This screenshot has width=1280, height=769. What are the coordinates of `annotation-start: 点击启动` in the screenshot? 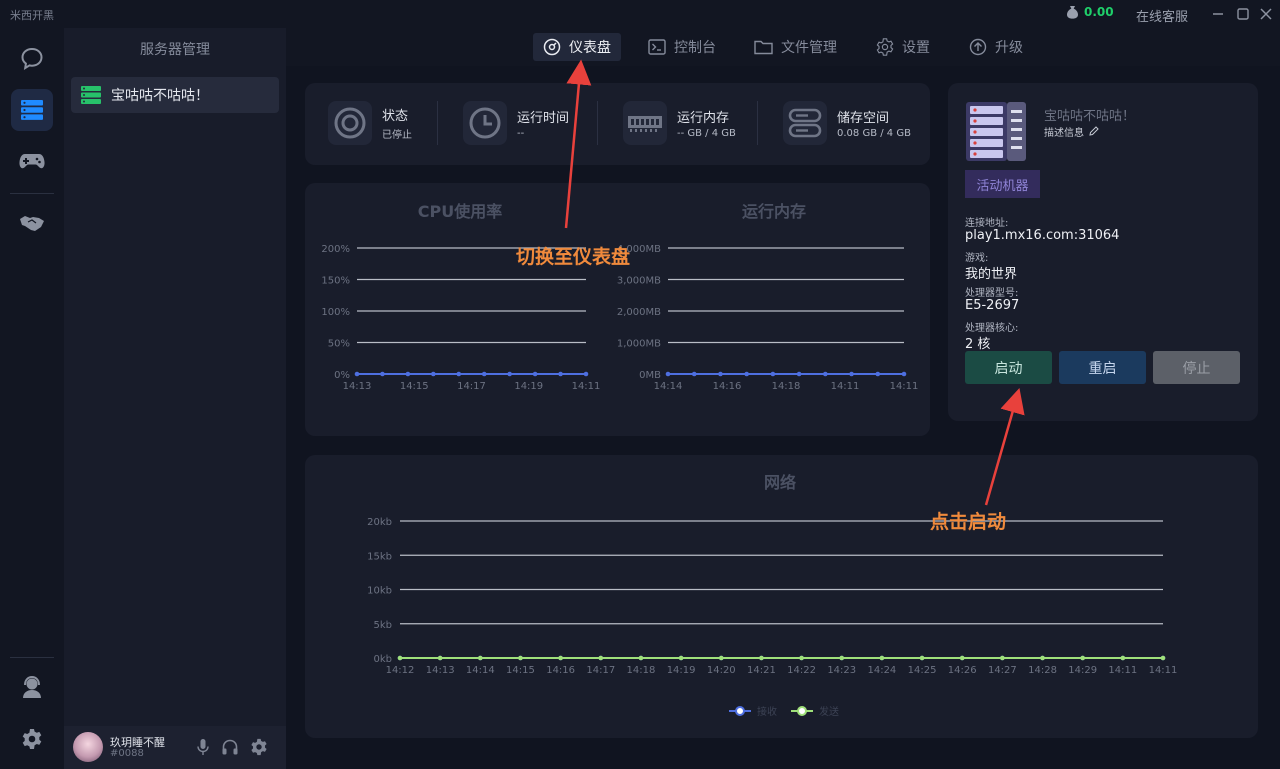 It's located at (968, 522).